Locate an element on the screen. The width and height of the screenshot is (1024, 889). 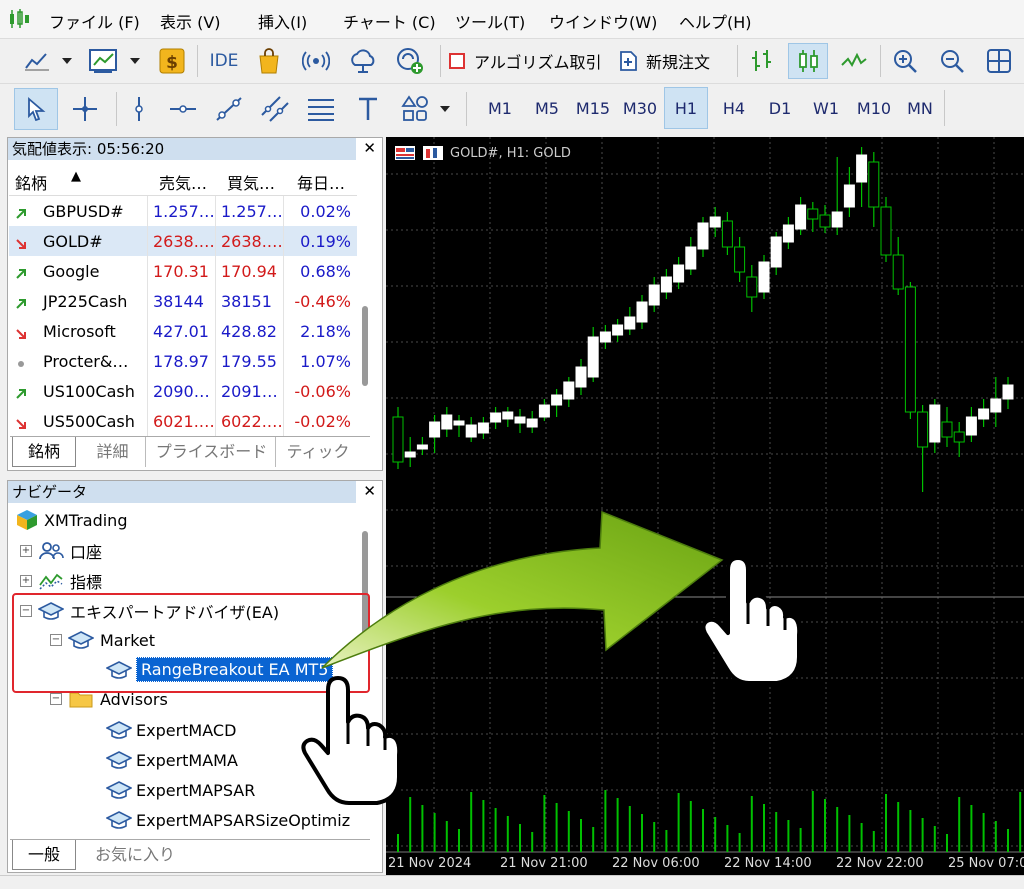
status-bar is located at coordinates (512, 882).